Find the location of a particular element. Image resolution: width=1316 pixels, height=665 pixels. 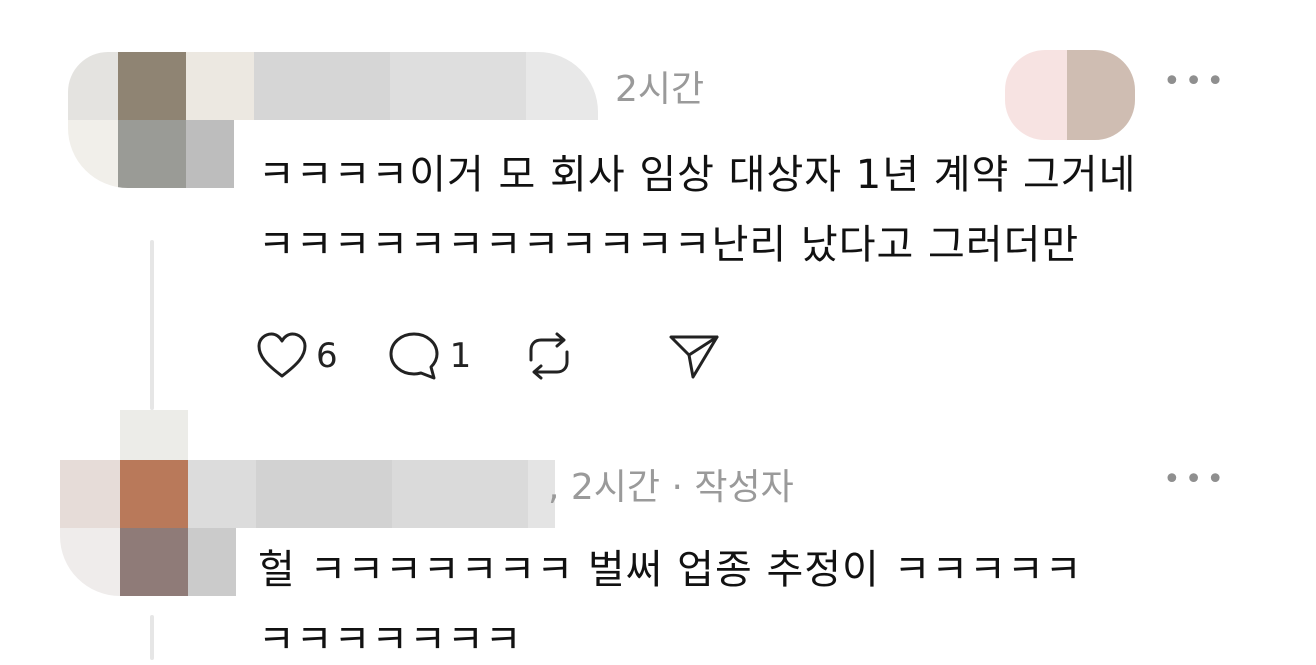

like-count: 6 is located at coordinates (327, 356).